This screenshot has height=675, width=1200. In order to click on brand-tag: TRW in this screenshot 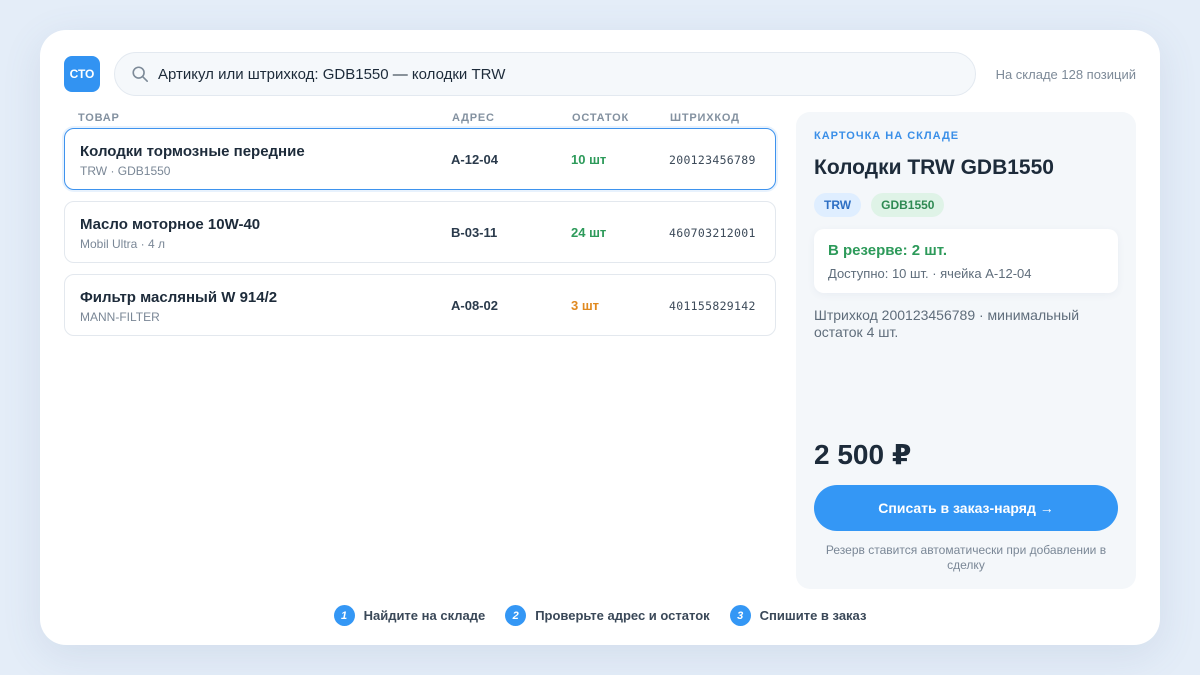, I will do `click(838, 205)`.